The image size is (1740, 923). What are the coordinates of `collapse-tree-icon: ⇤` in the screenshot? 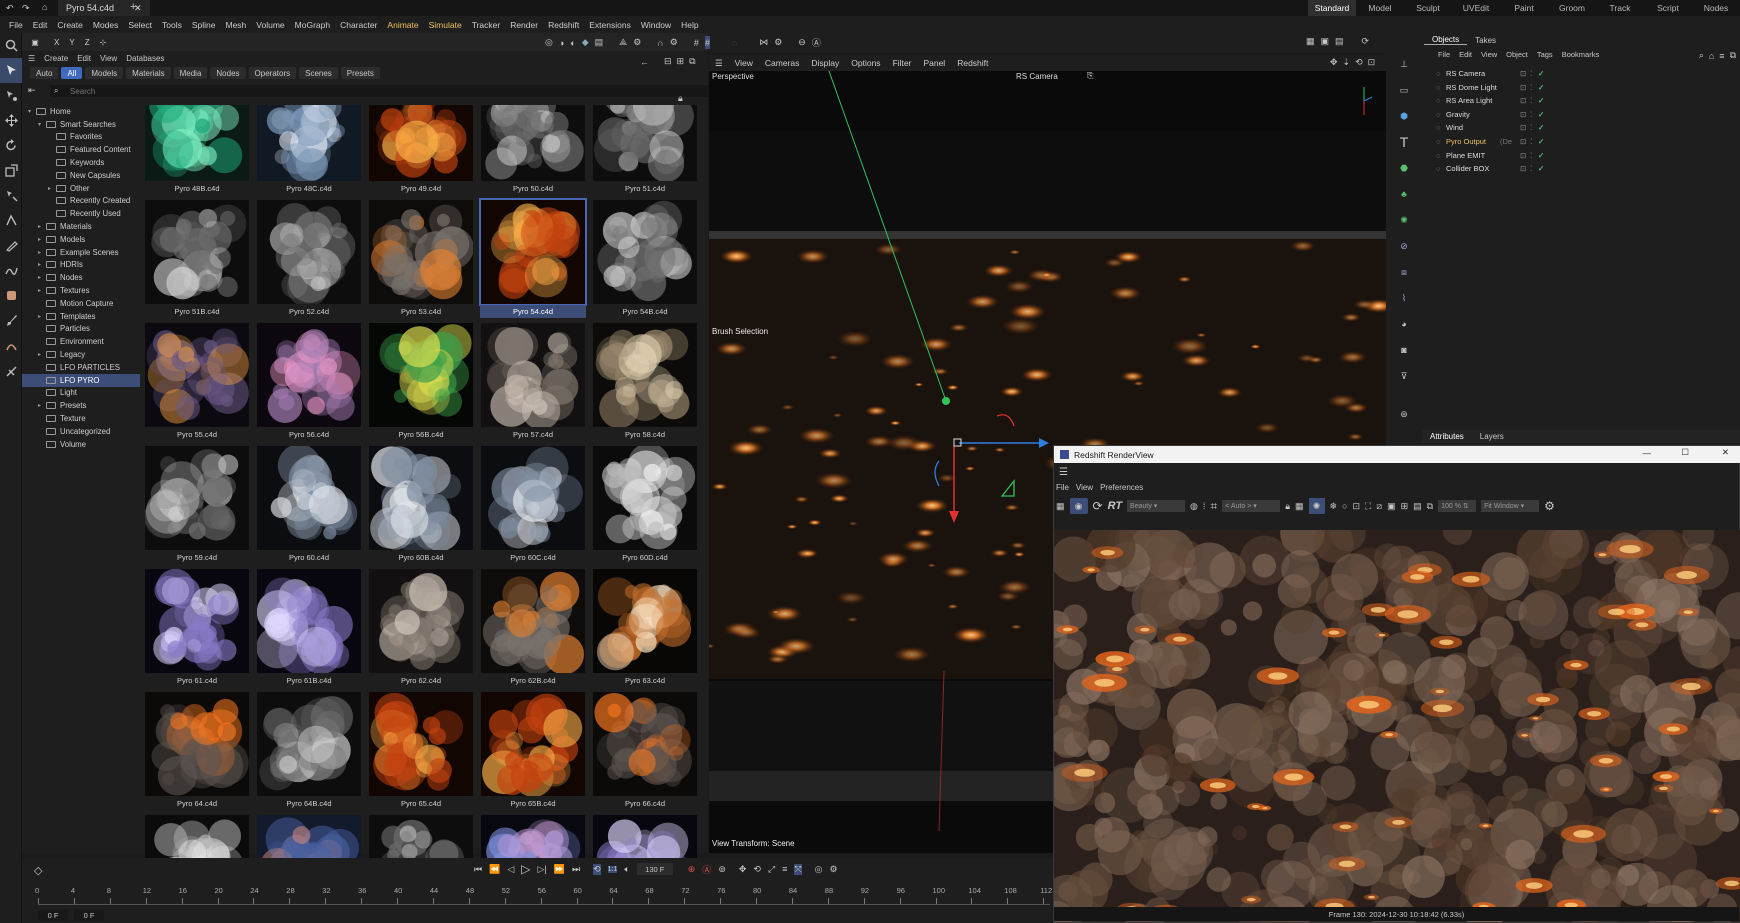 It's located at (32, 90).